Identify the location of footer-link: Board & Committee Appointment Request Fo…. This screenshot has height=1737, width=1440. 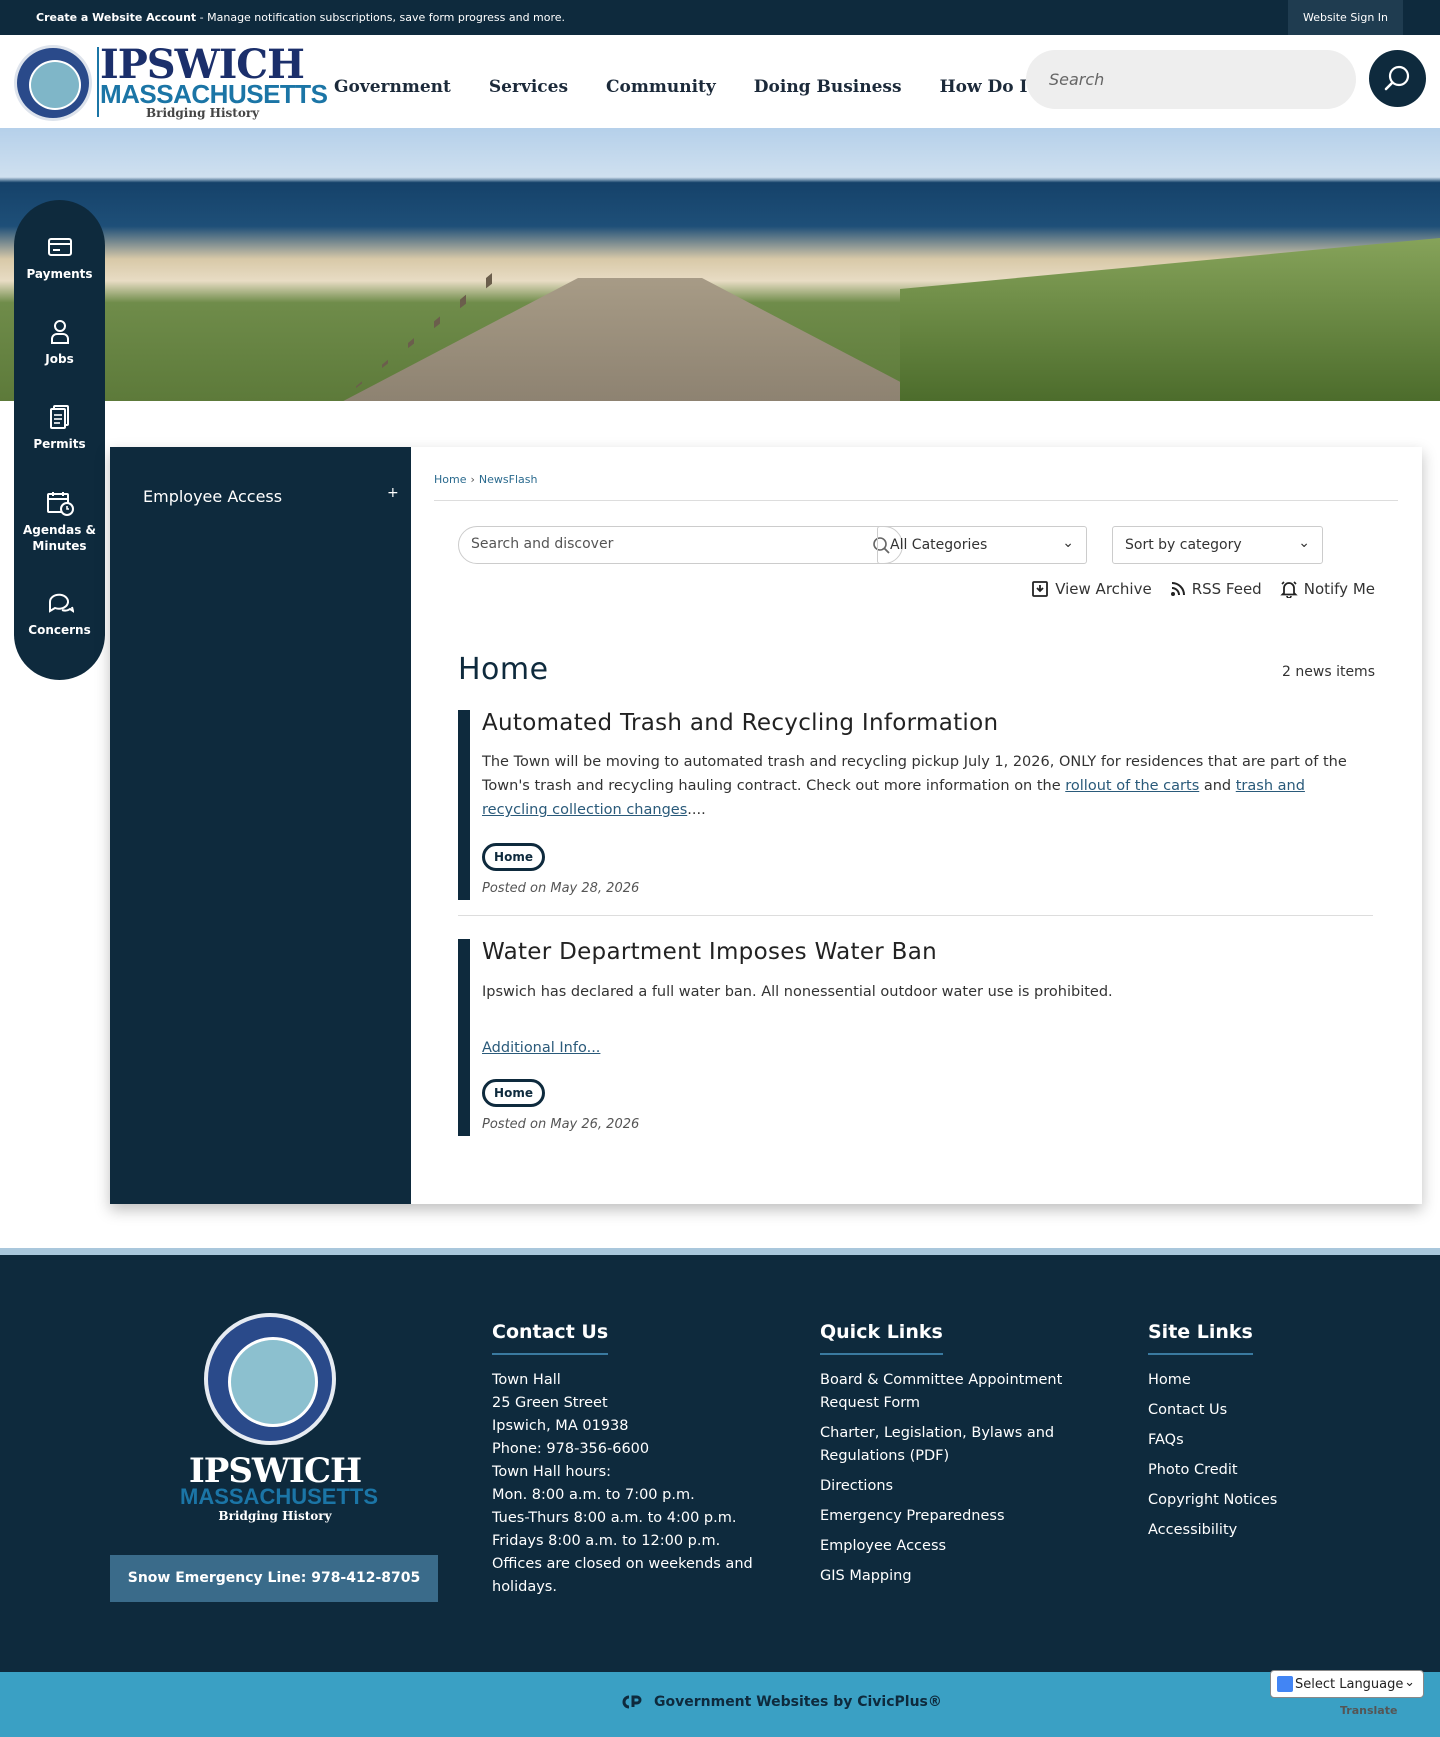
(941, 1391).